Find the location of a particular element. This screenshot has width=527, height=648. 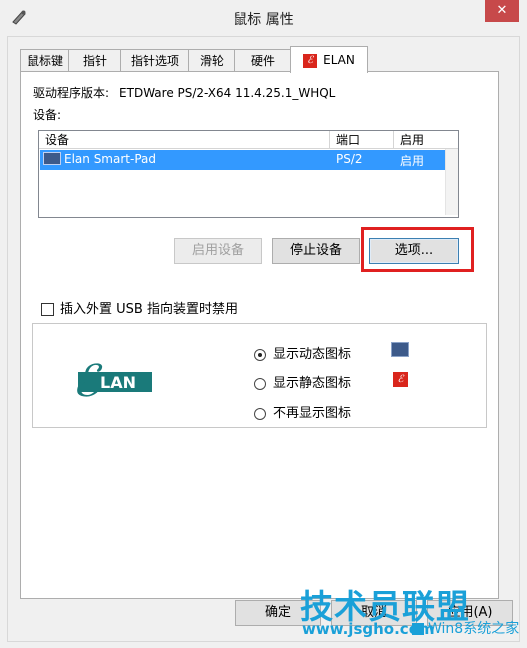

tab-buttons: 鼠标键 is located at coordinates (45, 60).